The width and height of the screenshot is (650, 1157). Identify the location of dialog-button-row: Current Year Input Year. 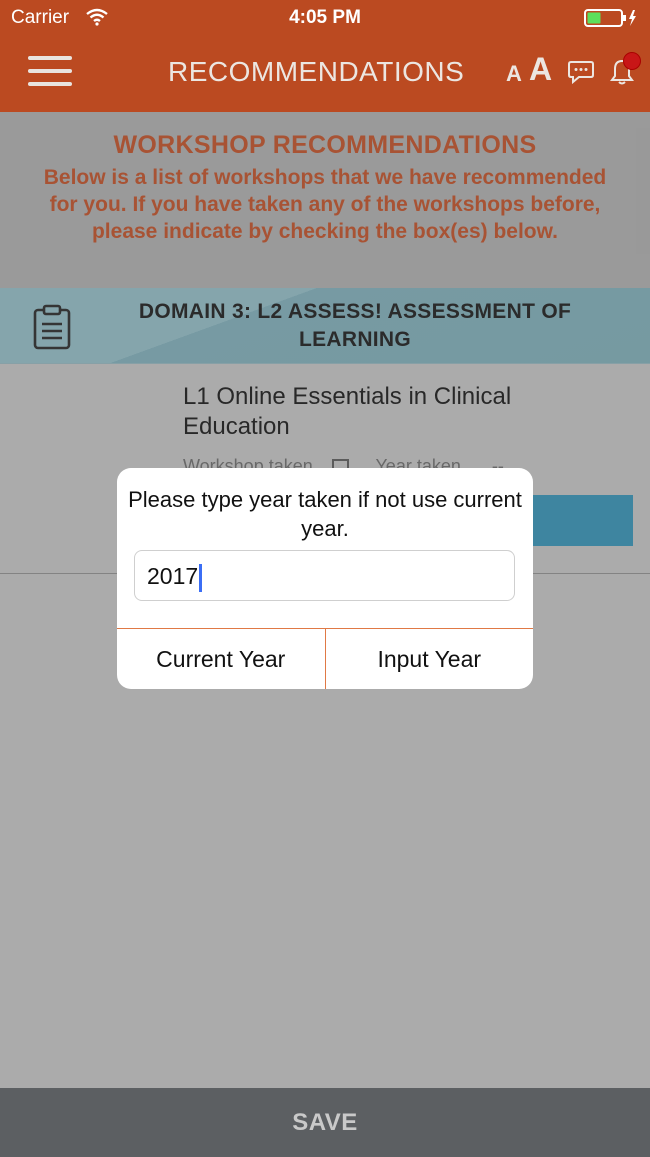
(325, 658).